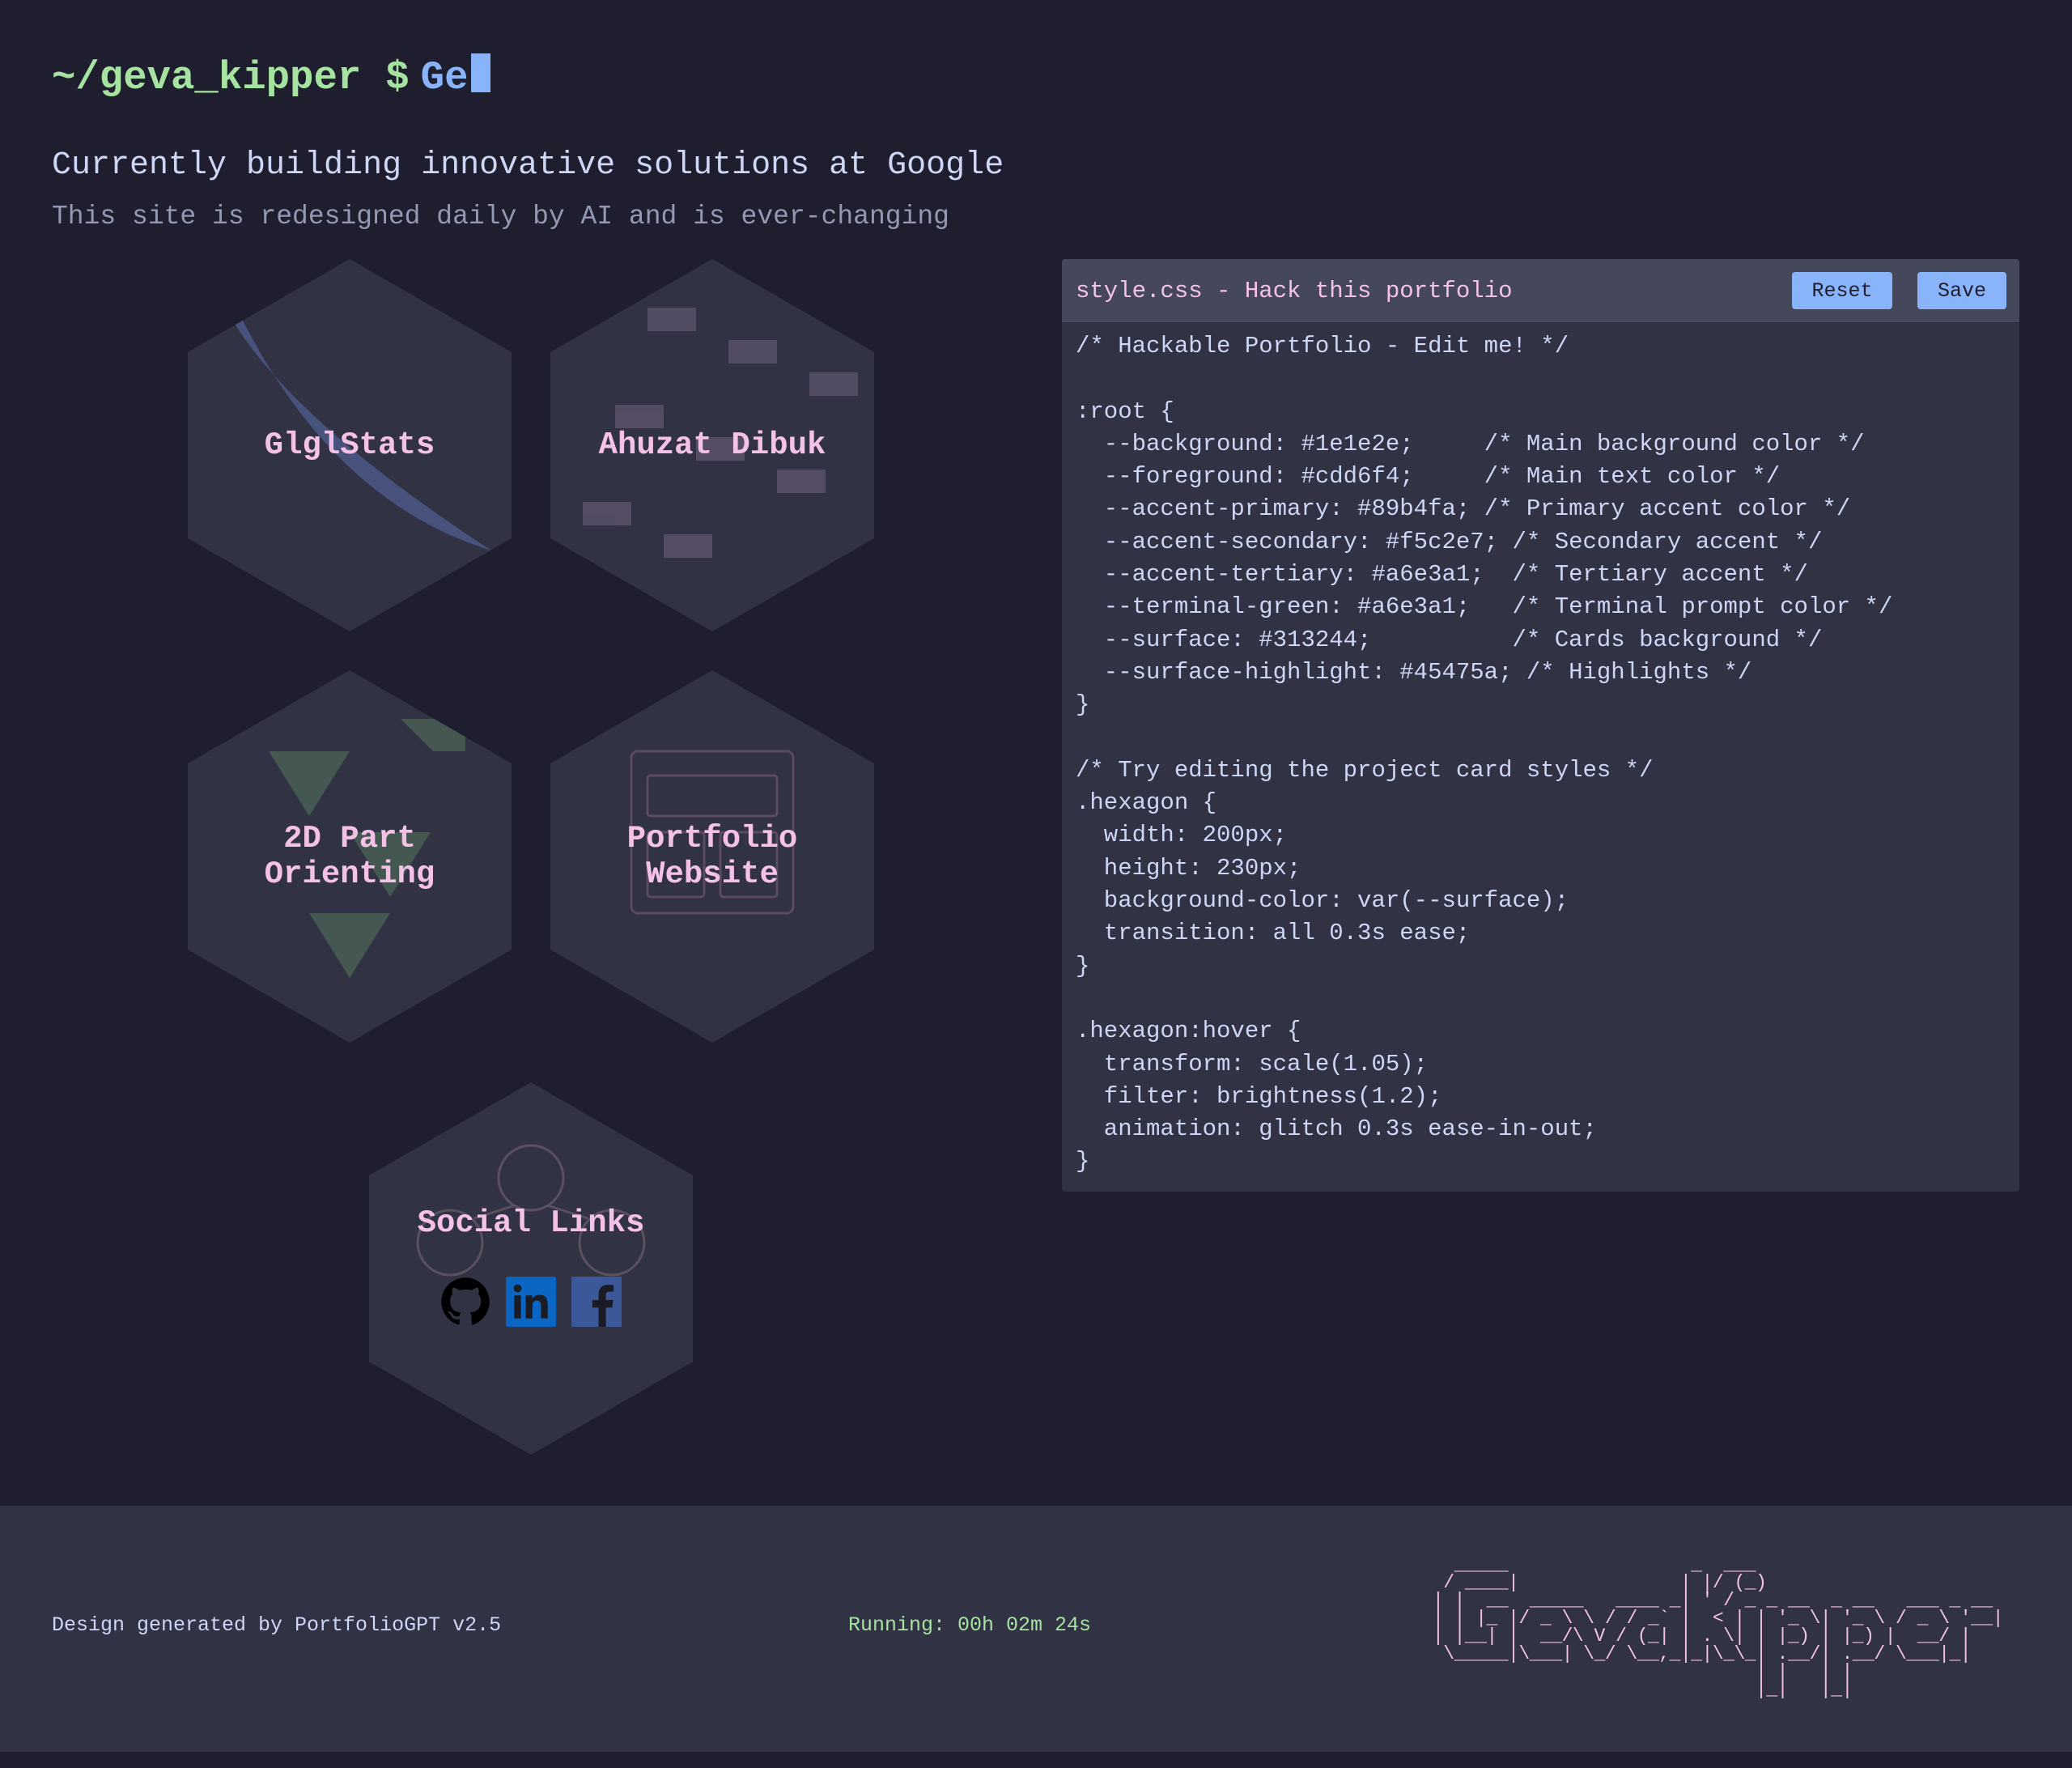 This screenshot has width=2072, height=1768. I want to click on typed-text: Ge, so click(444, 77).